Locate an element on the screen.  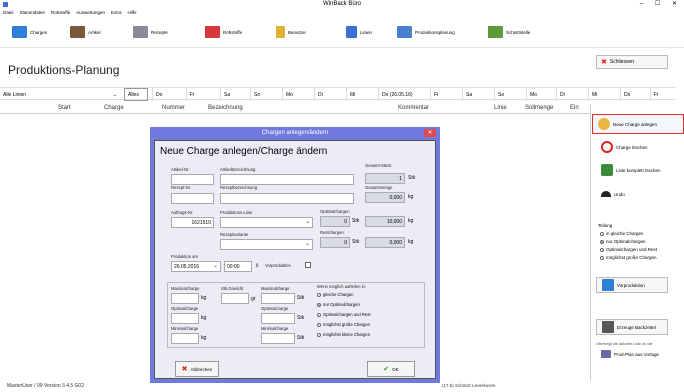
time-field: 00:00 is located at coordinates (238, 266).